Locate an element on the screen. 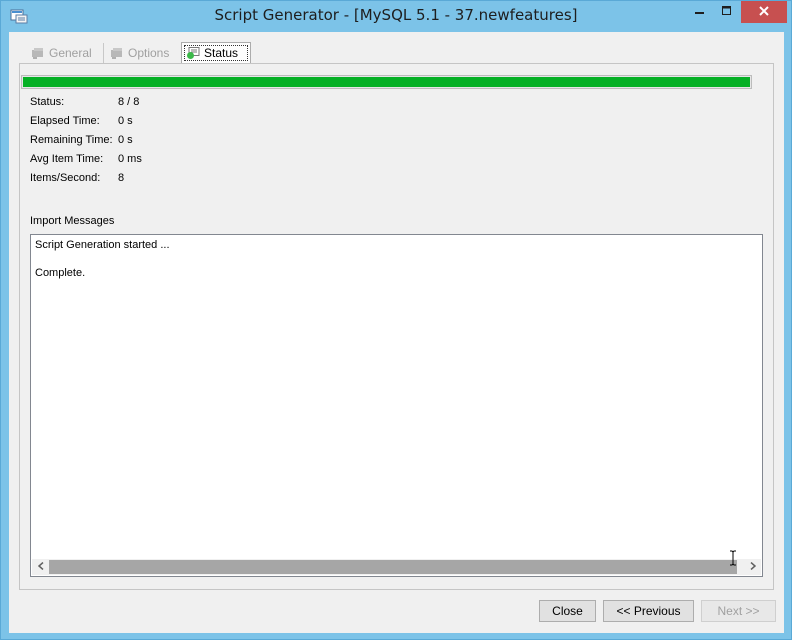 The image size is (792, 640). next-button: Next >> is located at coordinates (738, 611).